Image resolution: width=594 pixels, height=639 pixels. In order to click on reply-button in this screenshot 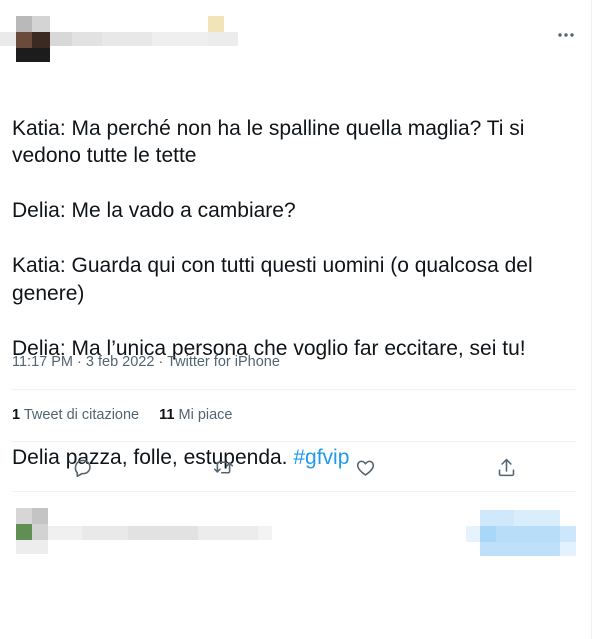, I will do `click(82, 467)`.